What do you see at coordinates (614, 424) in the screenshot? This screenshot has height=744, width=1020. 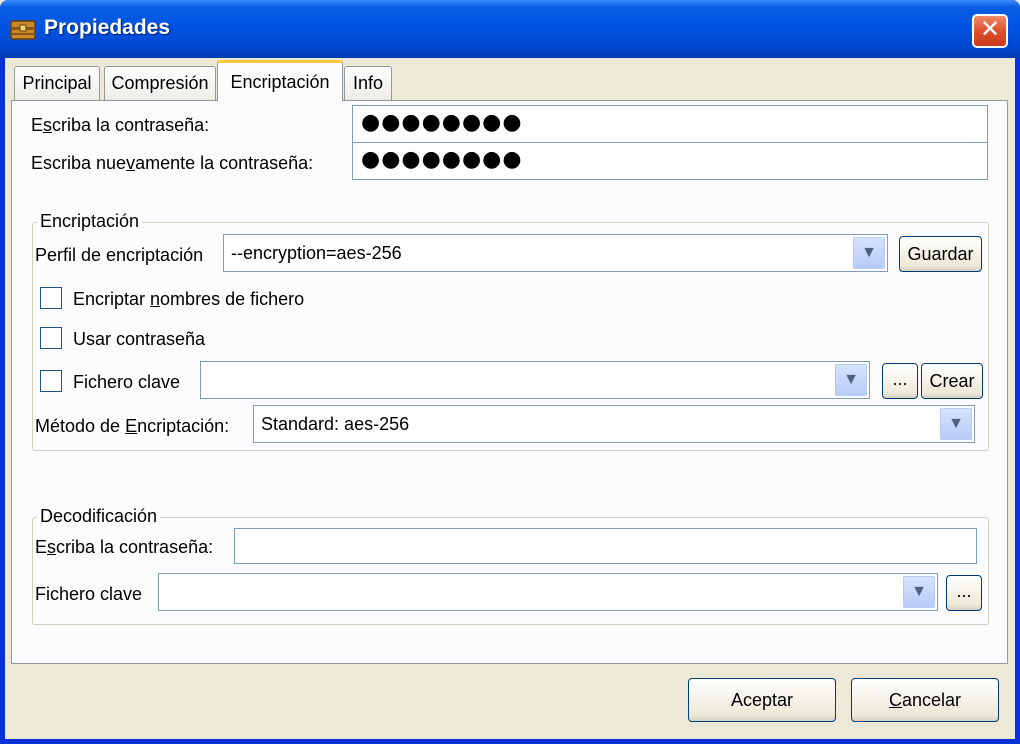 I see `method-dropdown: Standard: aes-256 ▼` at bounding box center [614, 424].